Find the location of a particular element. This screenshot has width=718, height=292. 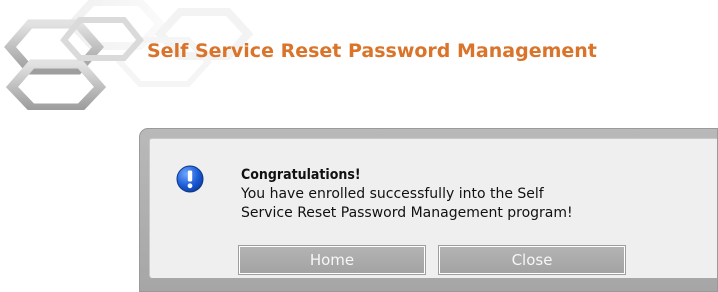

info-icon is located at coordinates (190, 179).